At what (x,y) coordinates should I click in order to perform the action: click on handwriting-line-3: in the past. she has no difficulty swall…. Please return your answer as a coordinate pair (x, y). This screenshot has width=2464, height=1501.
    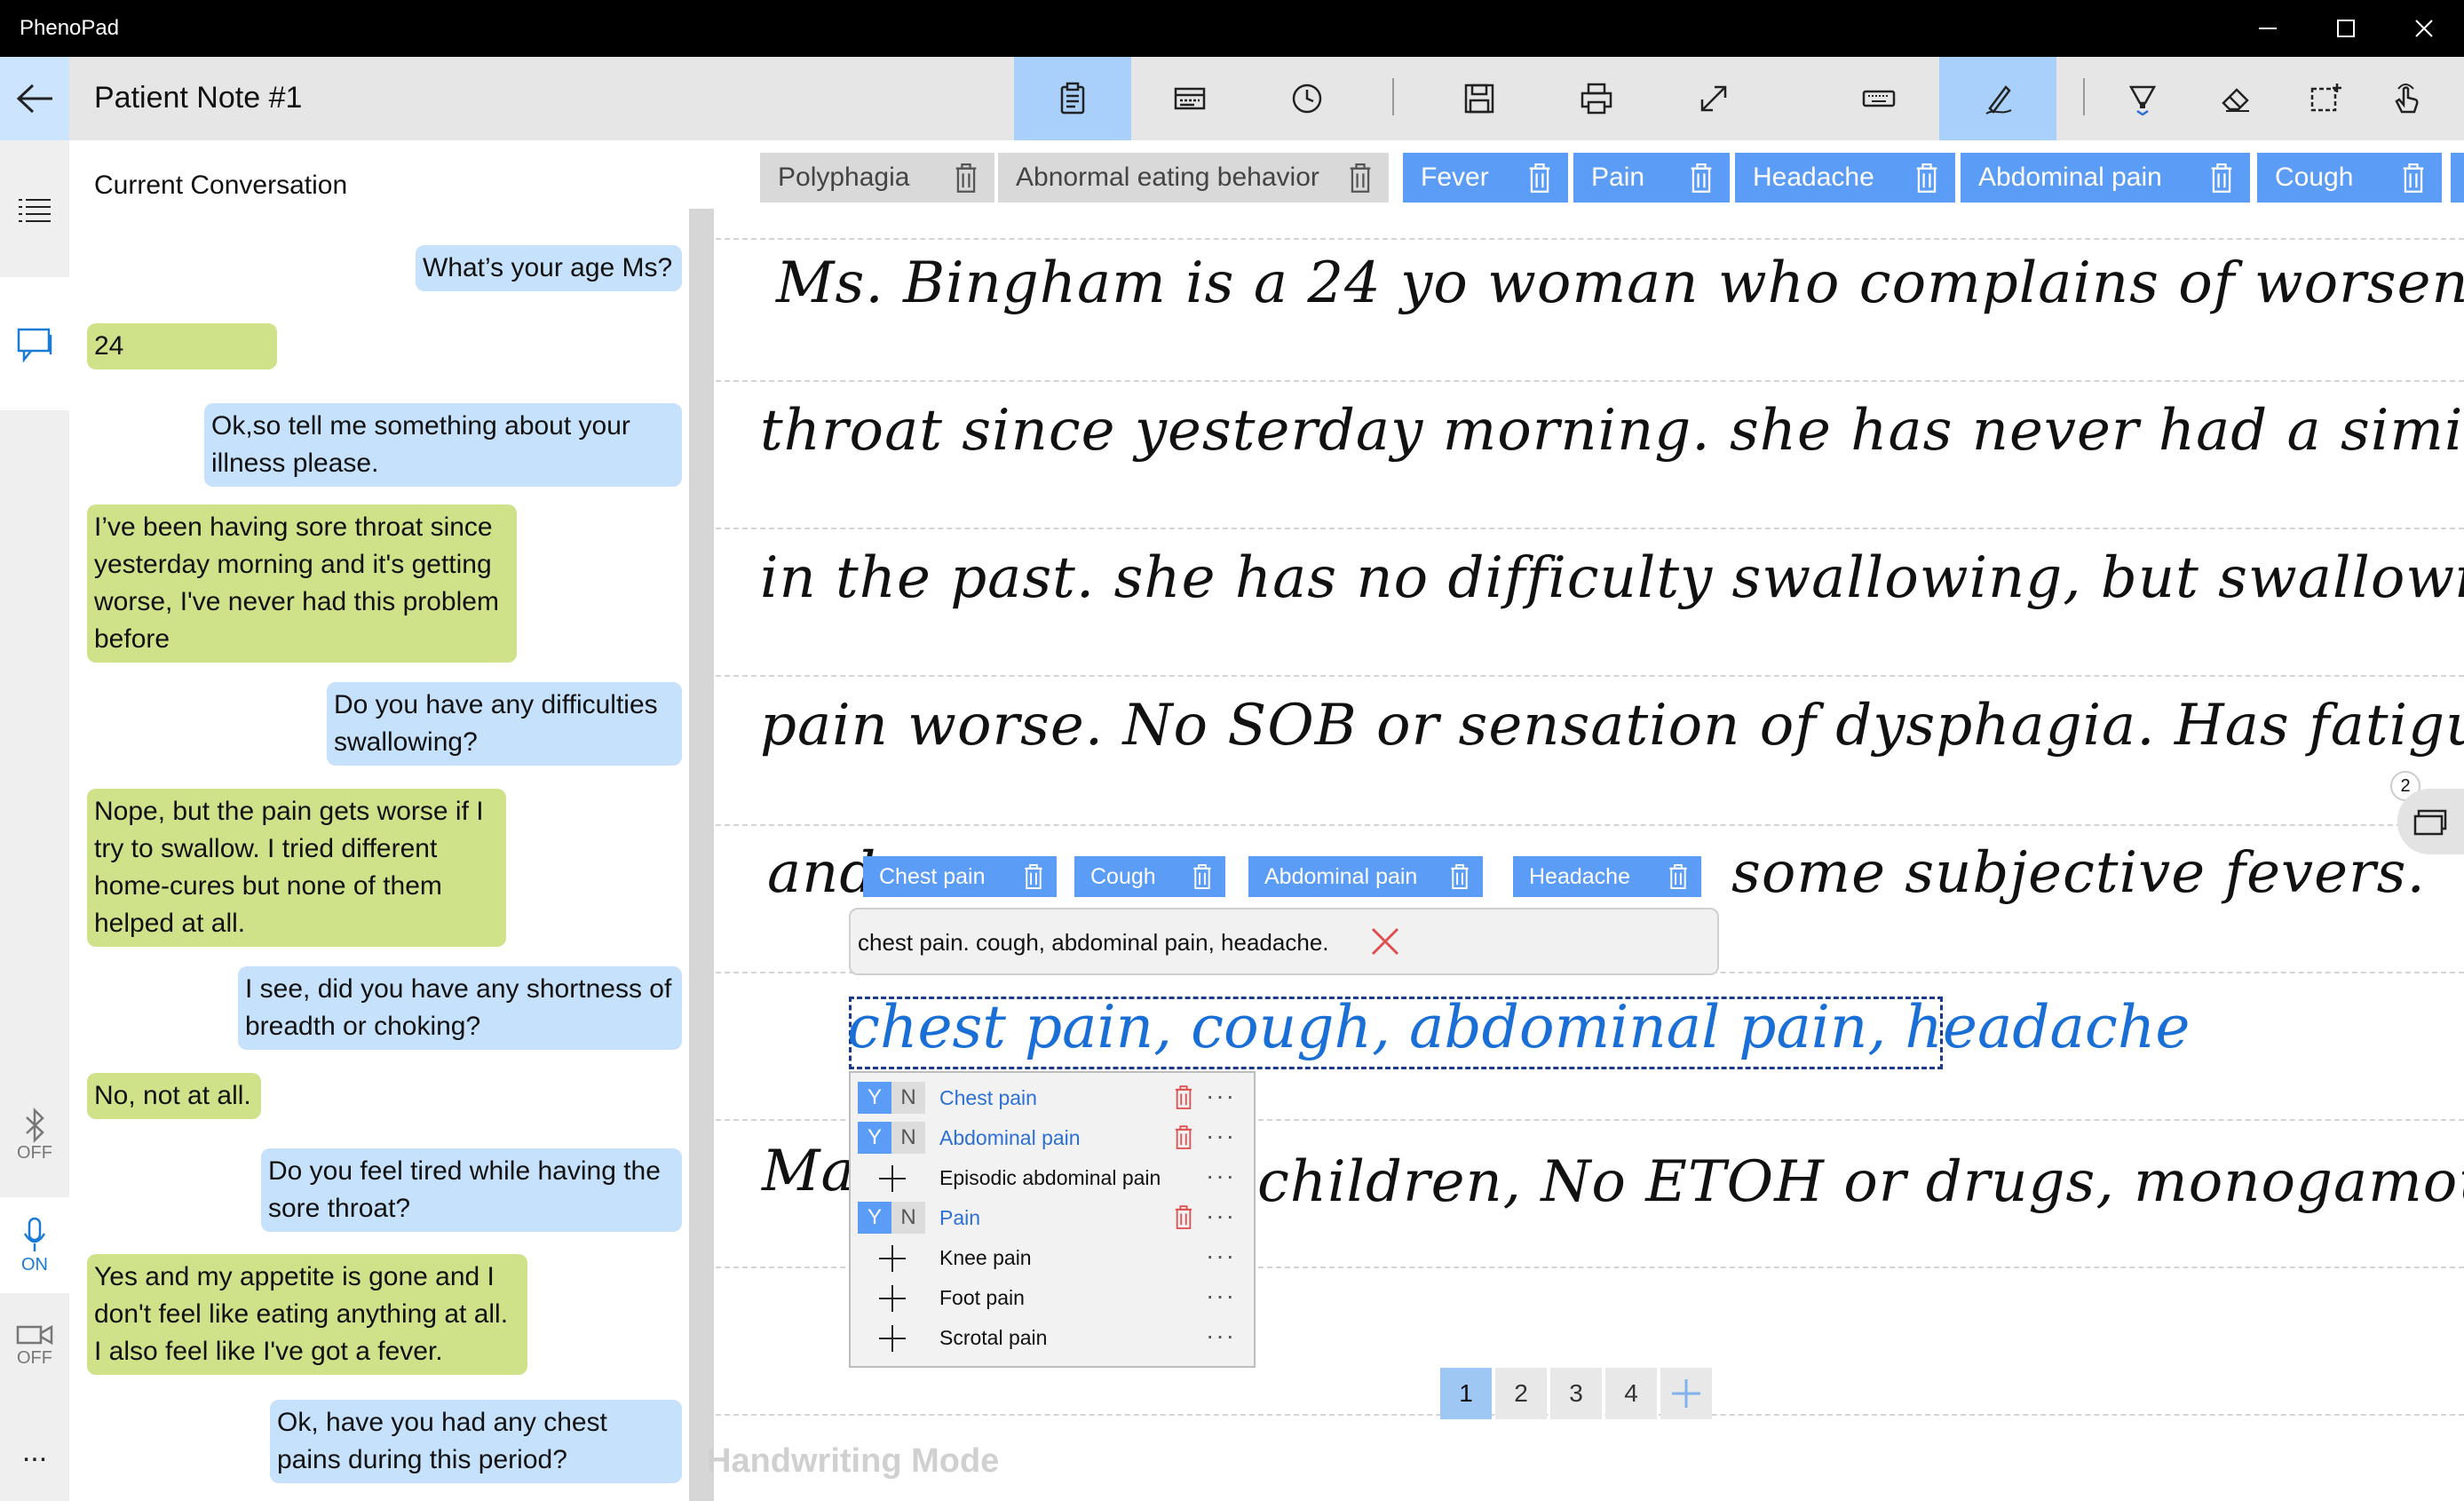
    Looking at the image, I should click on (1612, 578).